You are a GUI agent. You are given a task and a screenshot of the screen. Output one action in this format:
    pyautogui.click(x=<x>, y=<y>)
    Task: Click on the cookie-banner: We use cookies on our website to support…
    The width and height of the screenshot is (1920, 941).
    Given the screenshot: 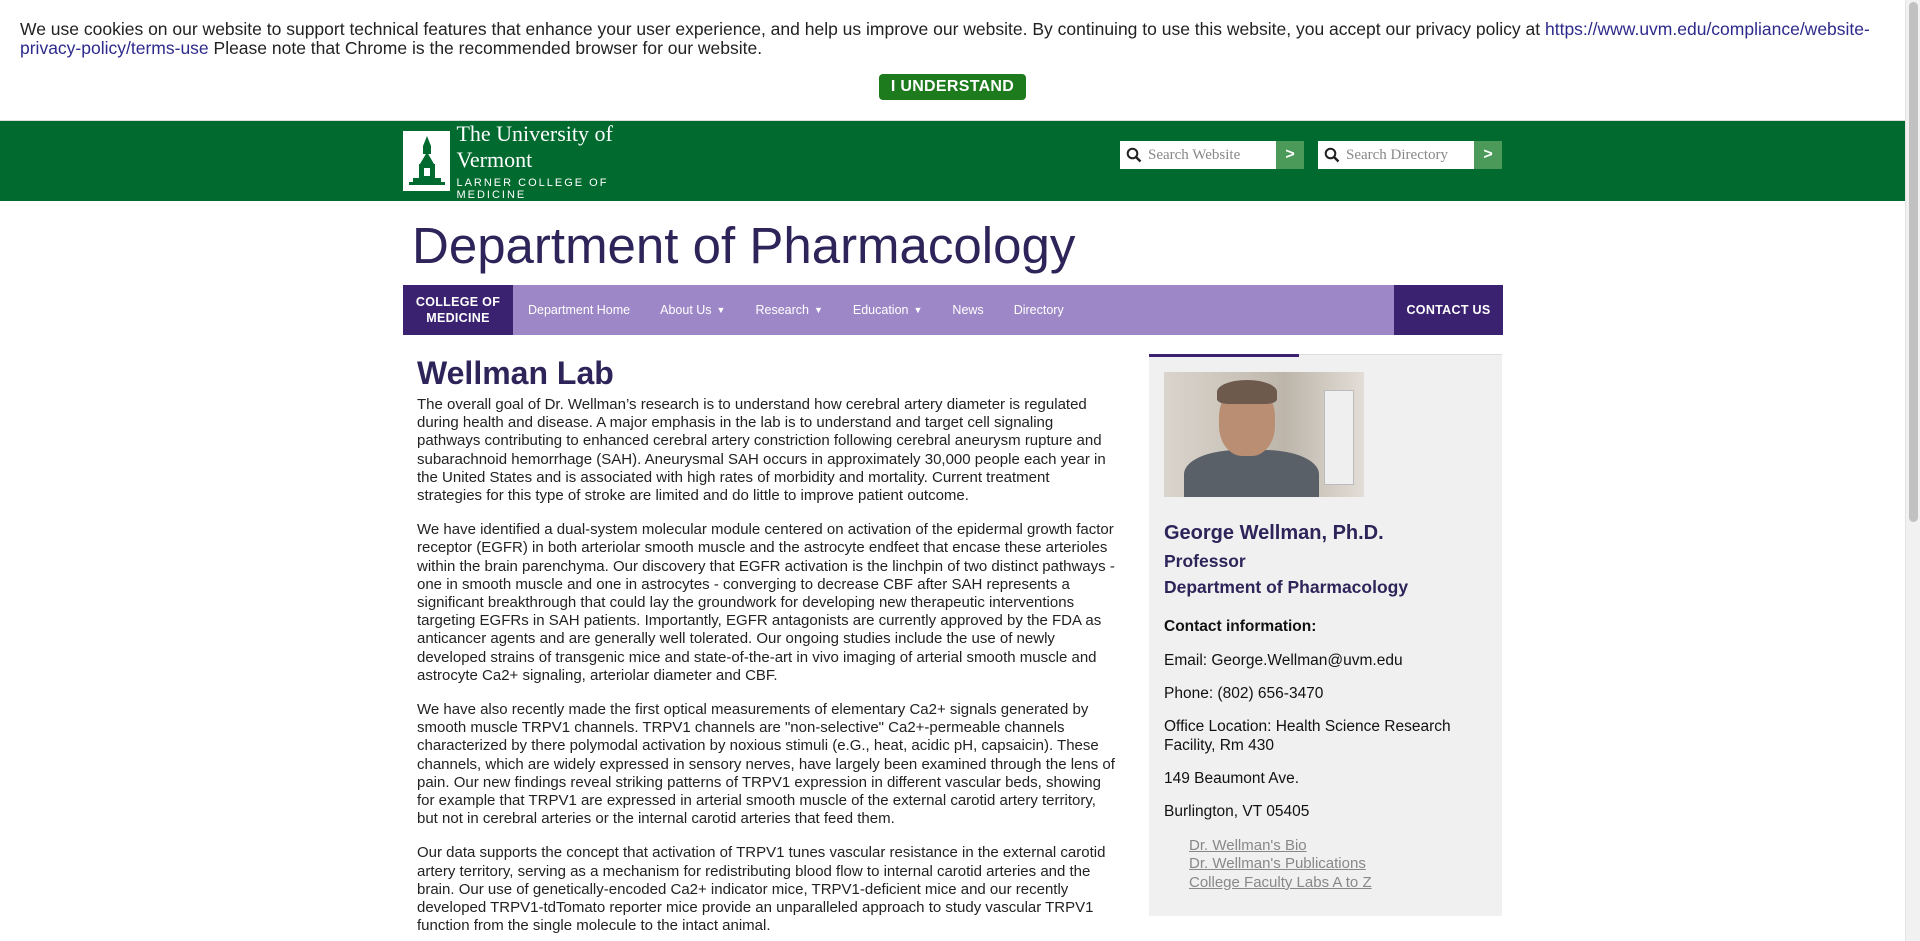 What is the action you would take?
    pyautogui.click(x=952, y=60)
    